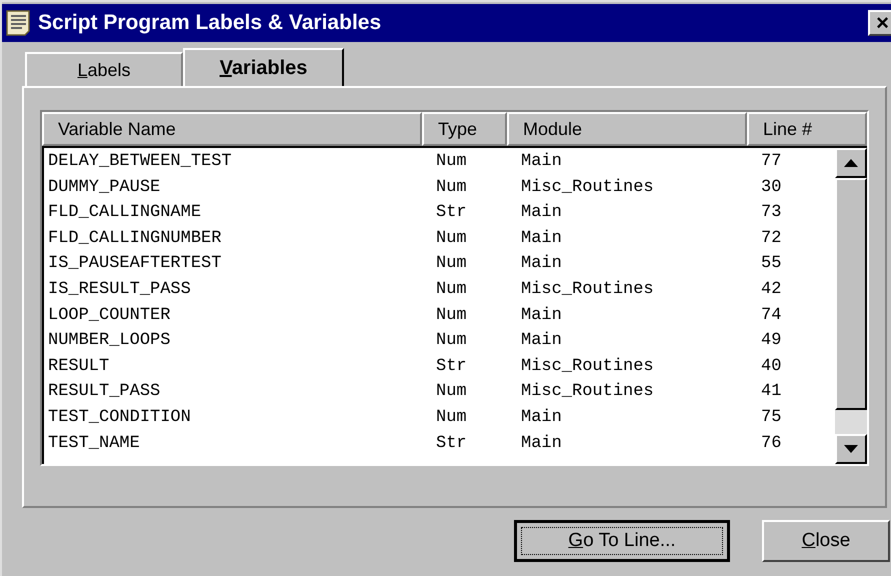  What do you see at coordinates (826, 541) in the screenshot?
I see `button: Close` at bounding box center [826, 541].